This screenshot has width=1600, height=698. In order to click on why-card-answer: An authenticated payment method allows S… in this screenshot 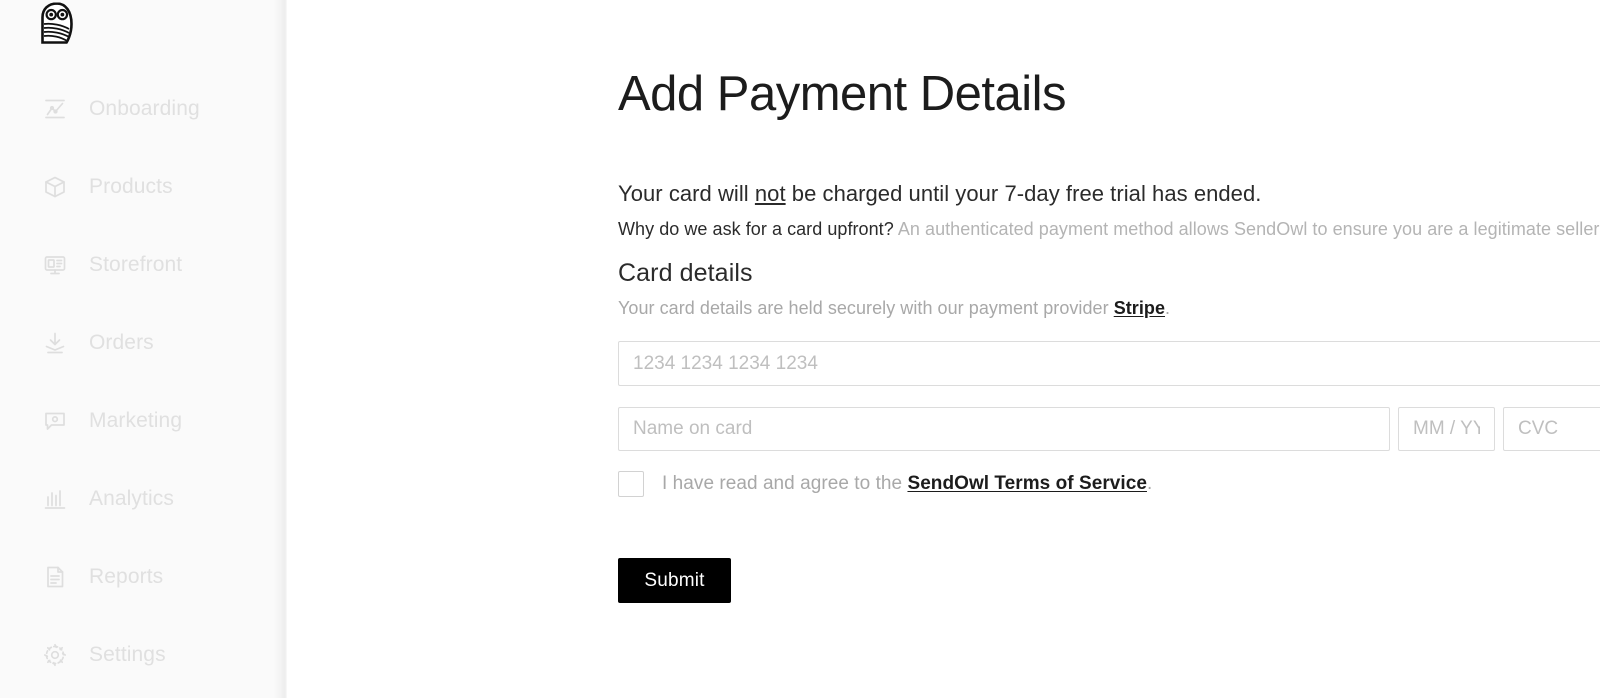, I will do `click(1246, 229)`.